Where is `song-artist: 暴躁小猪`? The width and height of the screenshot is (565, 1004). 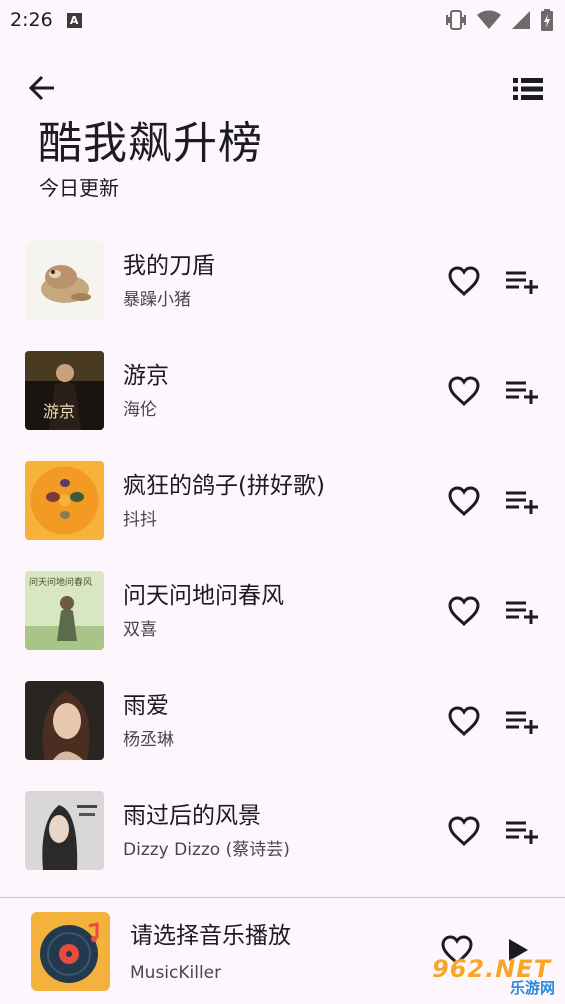 song-artist: 暴躁小猪 is located at coordinates (157, 300).